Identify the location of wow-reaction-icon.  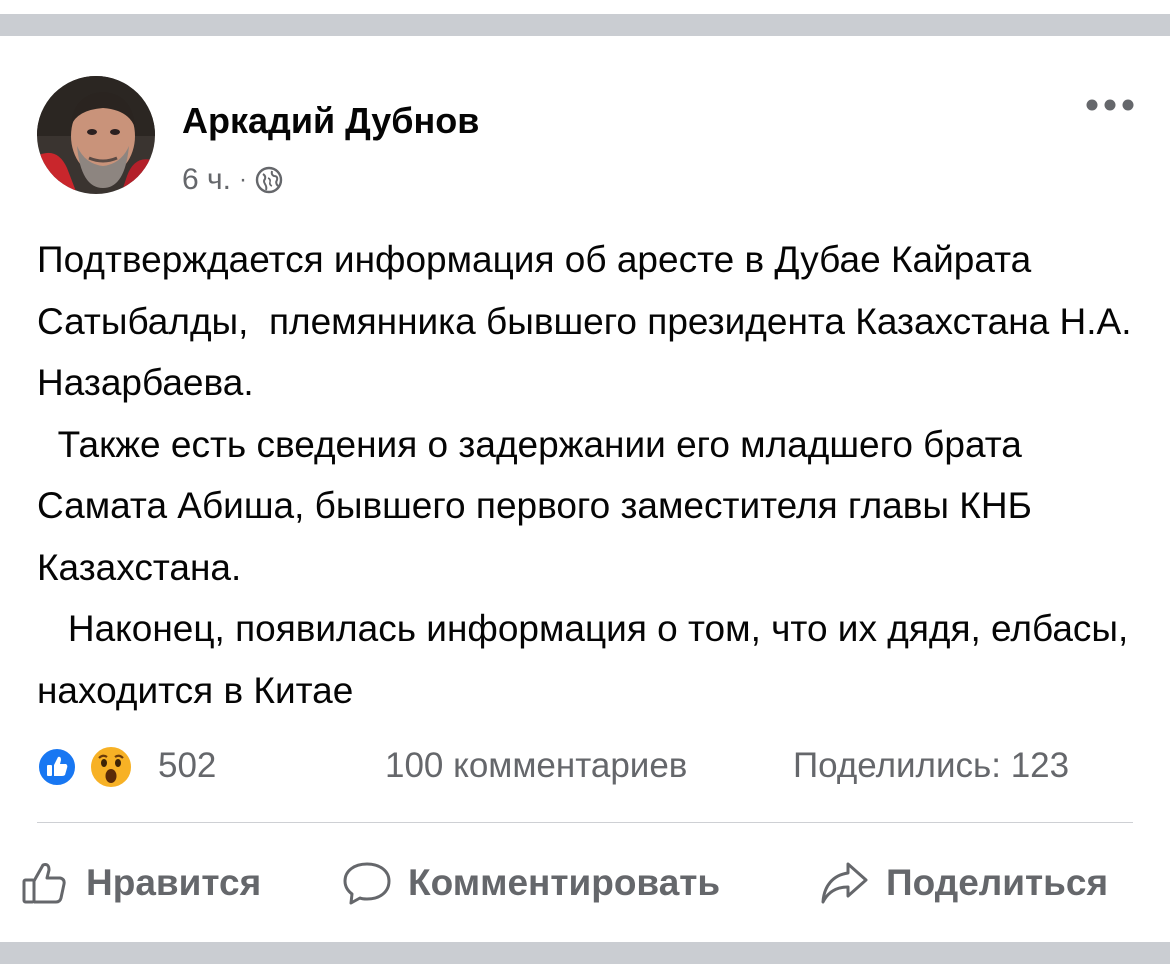
(111, 767).